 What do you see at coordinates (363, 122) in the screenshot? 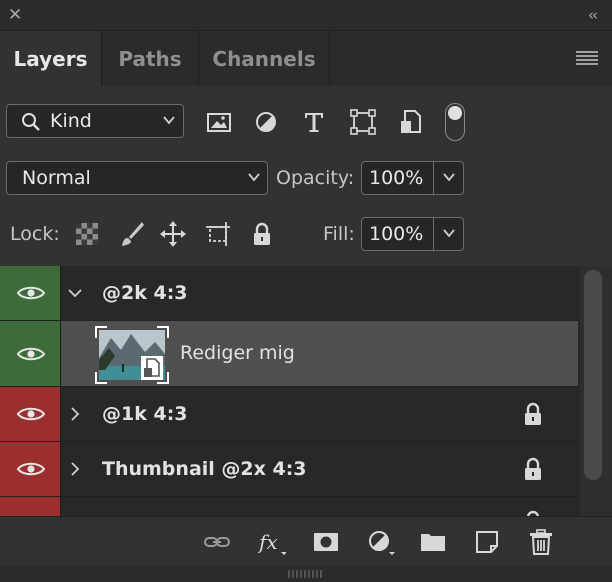
I see `shape-filter-icon` at bounding box center [363, 122].